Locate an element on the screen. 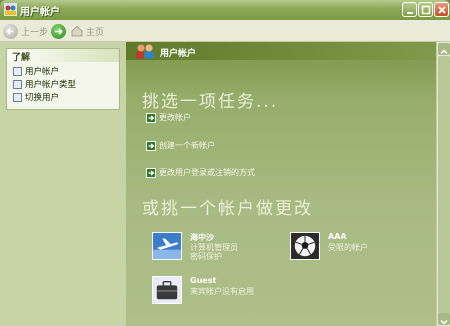  back-arrow-icon is located at coordinates (10, 31).